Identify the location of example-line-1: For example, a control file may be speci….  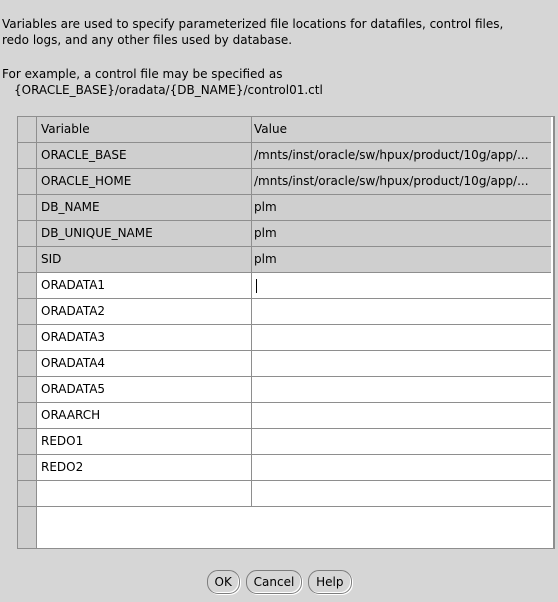
(142, 74).